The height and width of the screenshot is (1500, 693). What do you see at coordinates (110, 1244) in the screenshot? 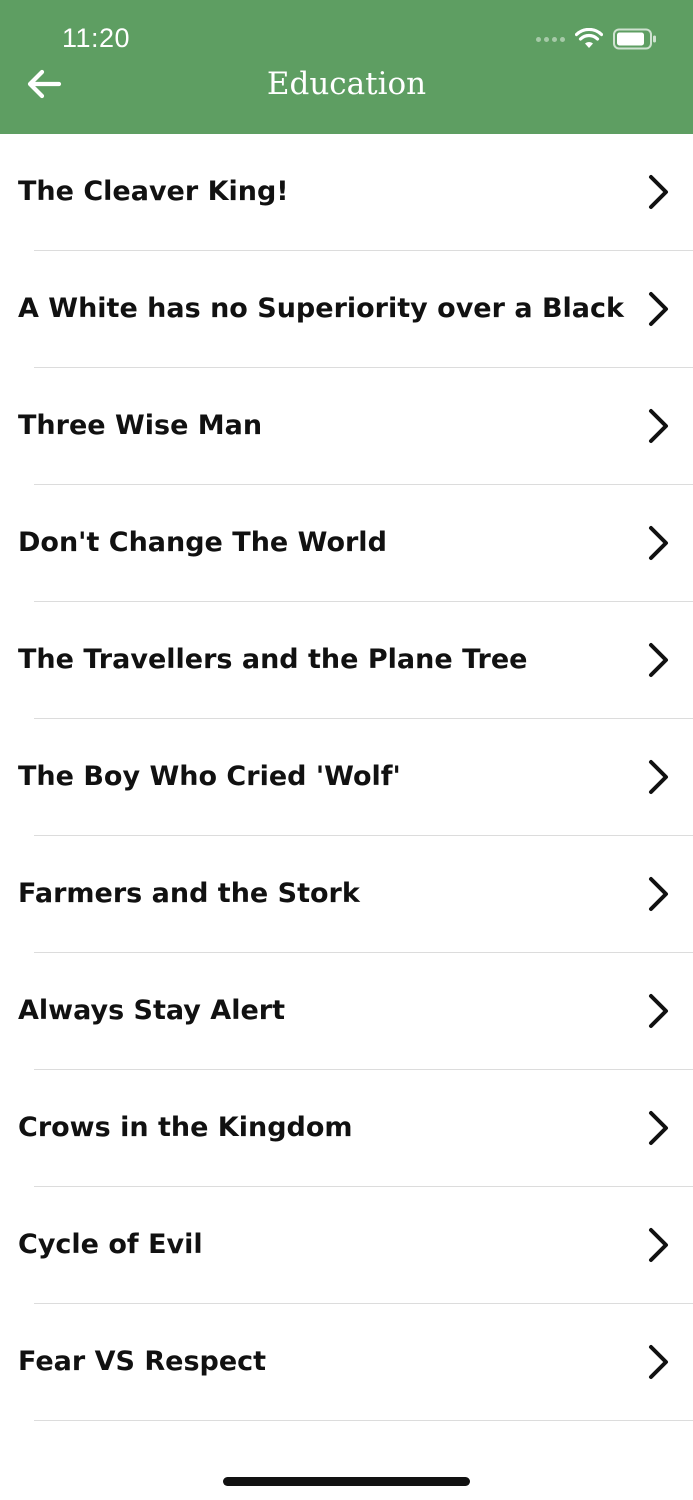
I see `list-item-label: Cycle of Evil` at bounding box center [110, 1244].